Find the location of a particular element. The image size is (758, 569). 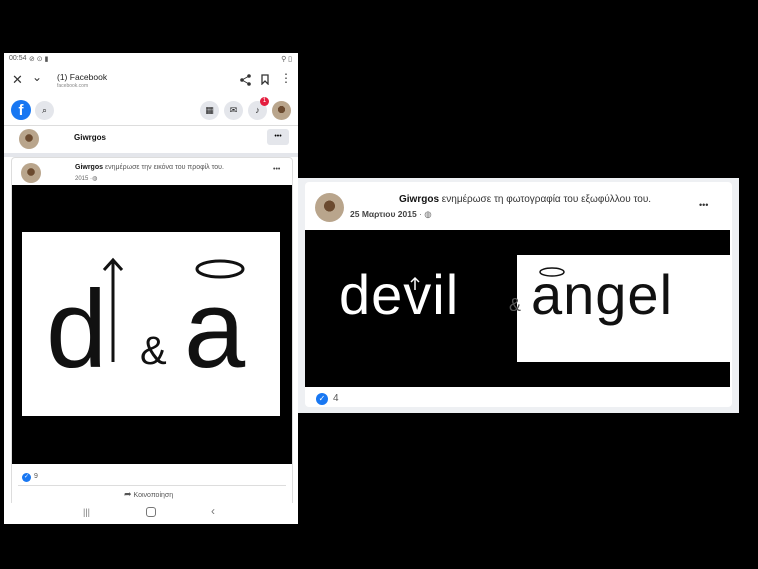

status-time: 00:54 is located at coordinates (18, 58).